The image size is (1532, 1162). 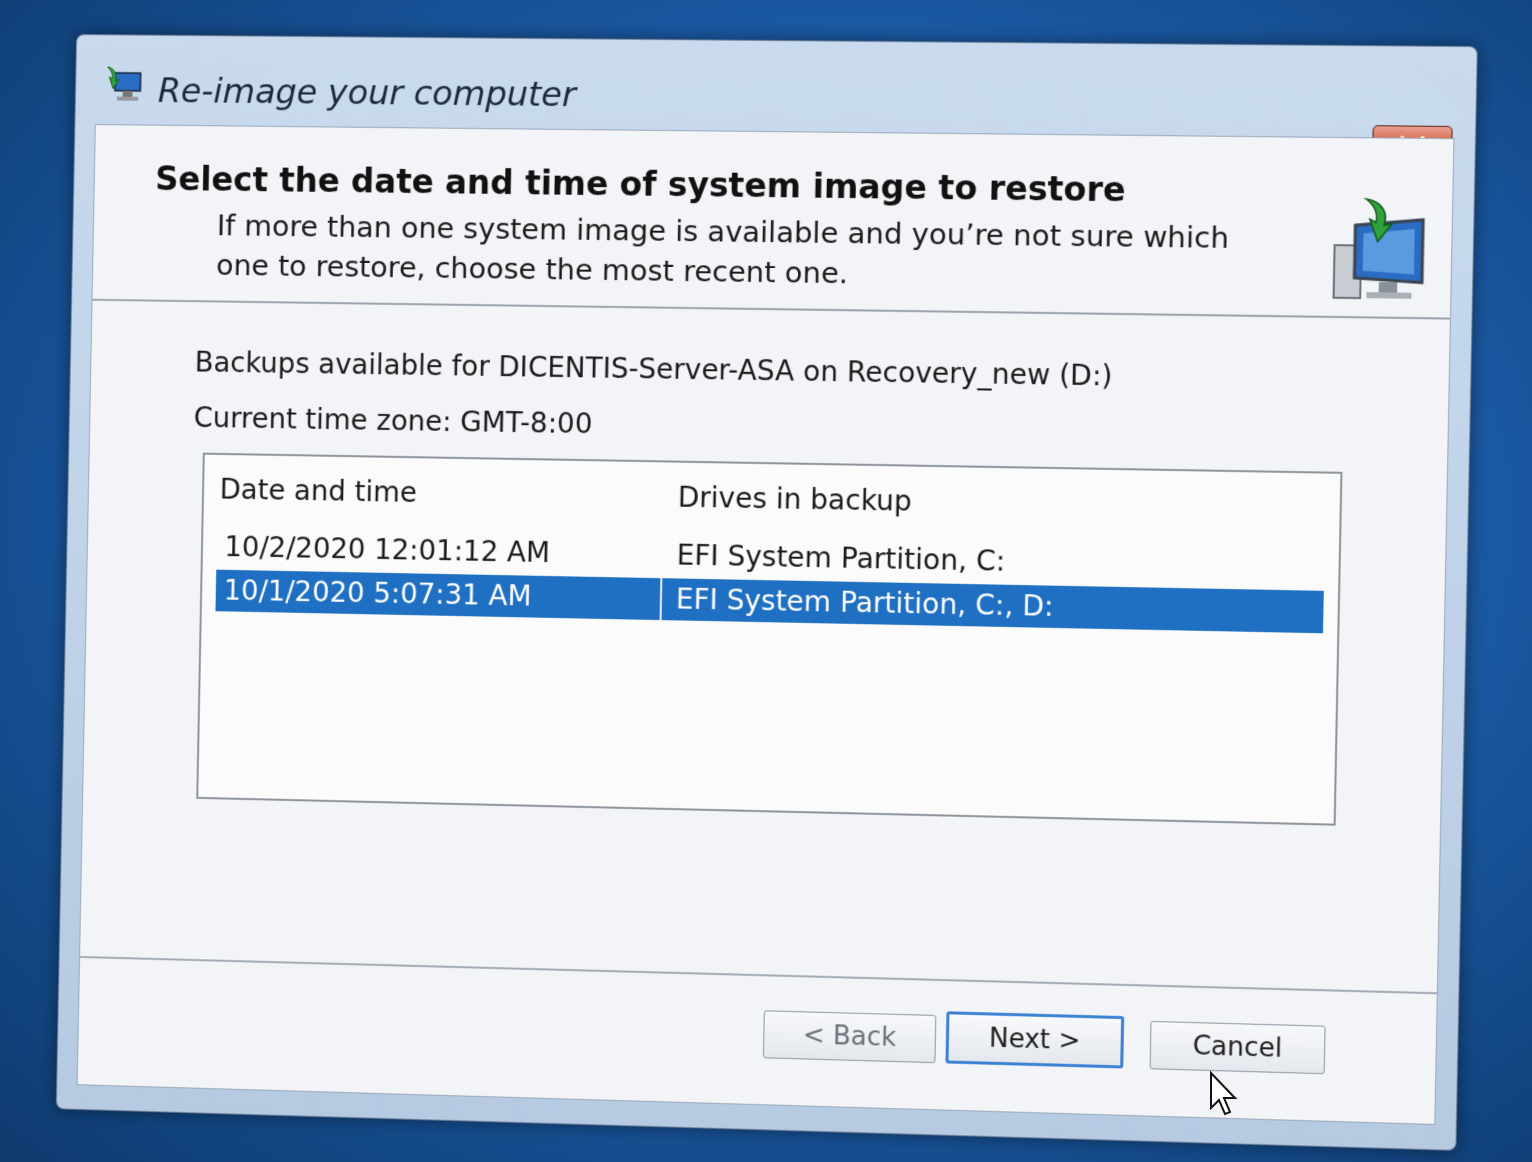 I want to click on row-date: 10/2/2020 12:01:12 AM, so click(x=387, y=550).